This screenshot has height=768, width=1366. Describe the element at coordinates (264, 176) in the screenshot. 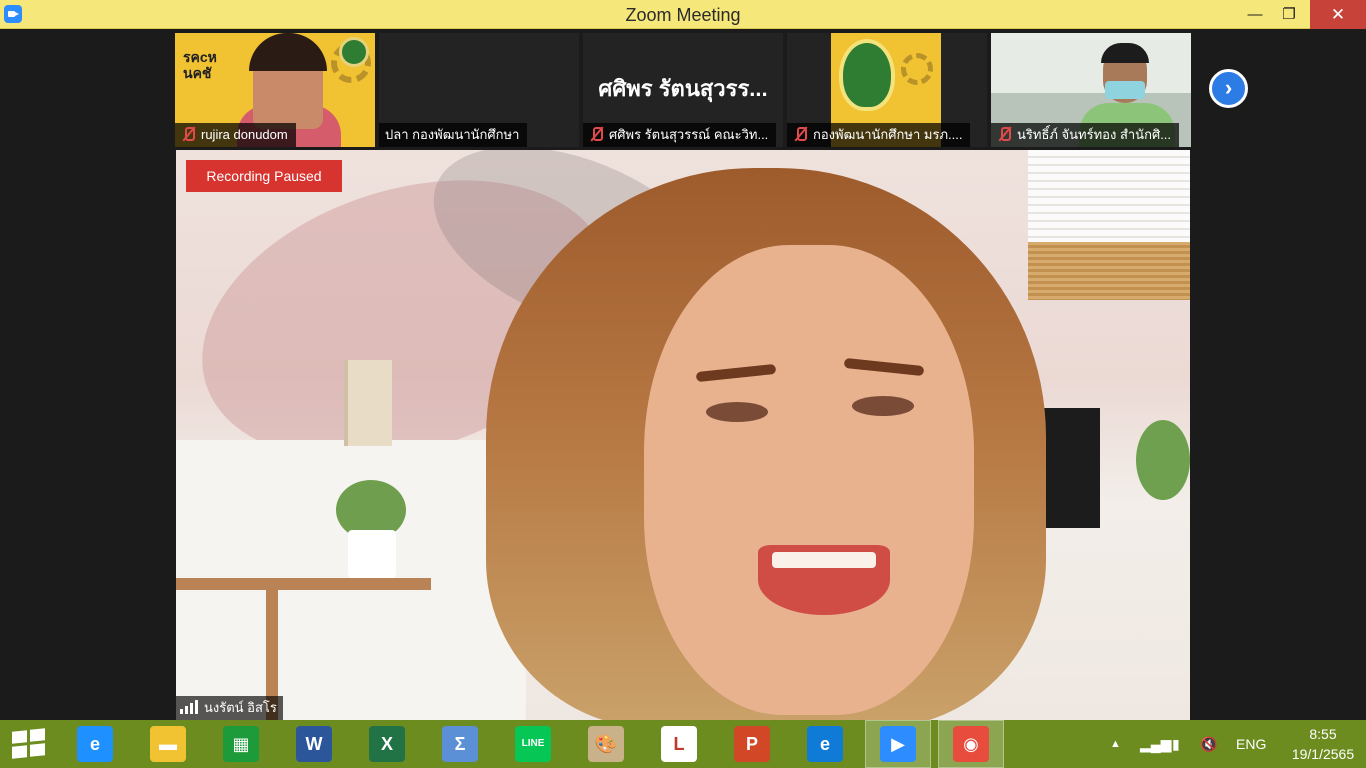

I see `recording-paused-badge: Recording Paused` at that location.